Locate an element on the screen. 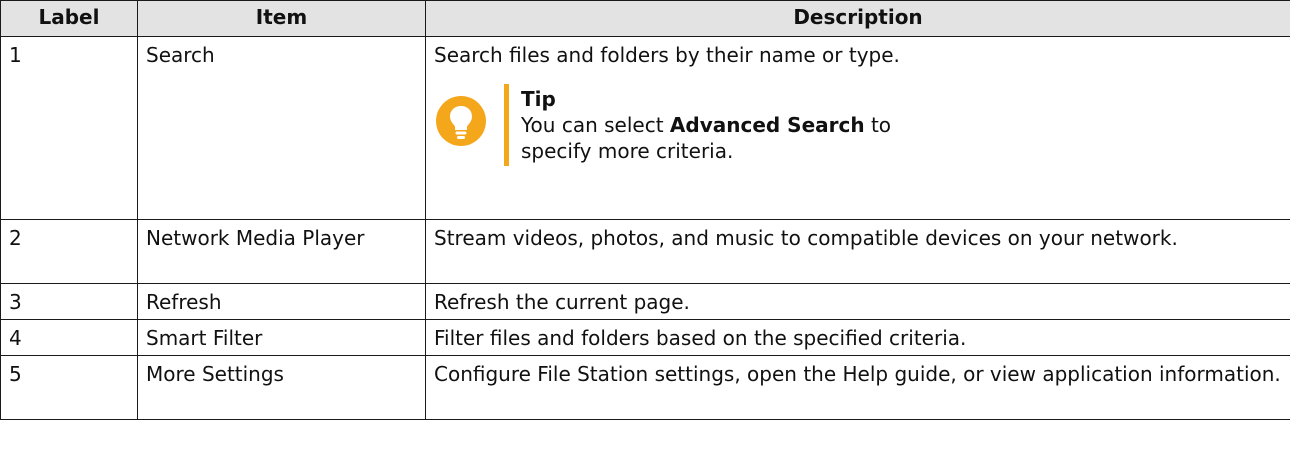 The image size is (1290, 459). item-cell: Search is located at coordinates (281, 128).